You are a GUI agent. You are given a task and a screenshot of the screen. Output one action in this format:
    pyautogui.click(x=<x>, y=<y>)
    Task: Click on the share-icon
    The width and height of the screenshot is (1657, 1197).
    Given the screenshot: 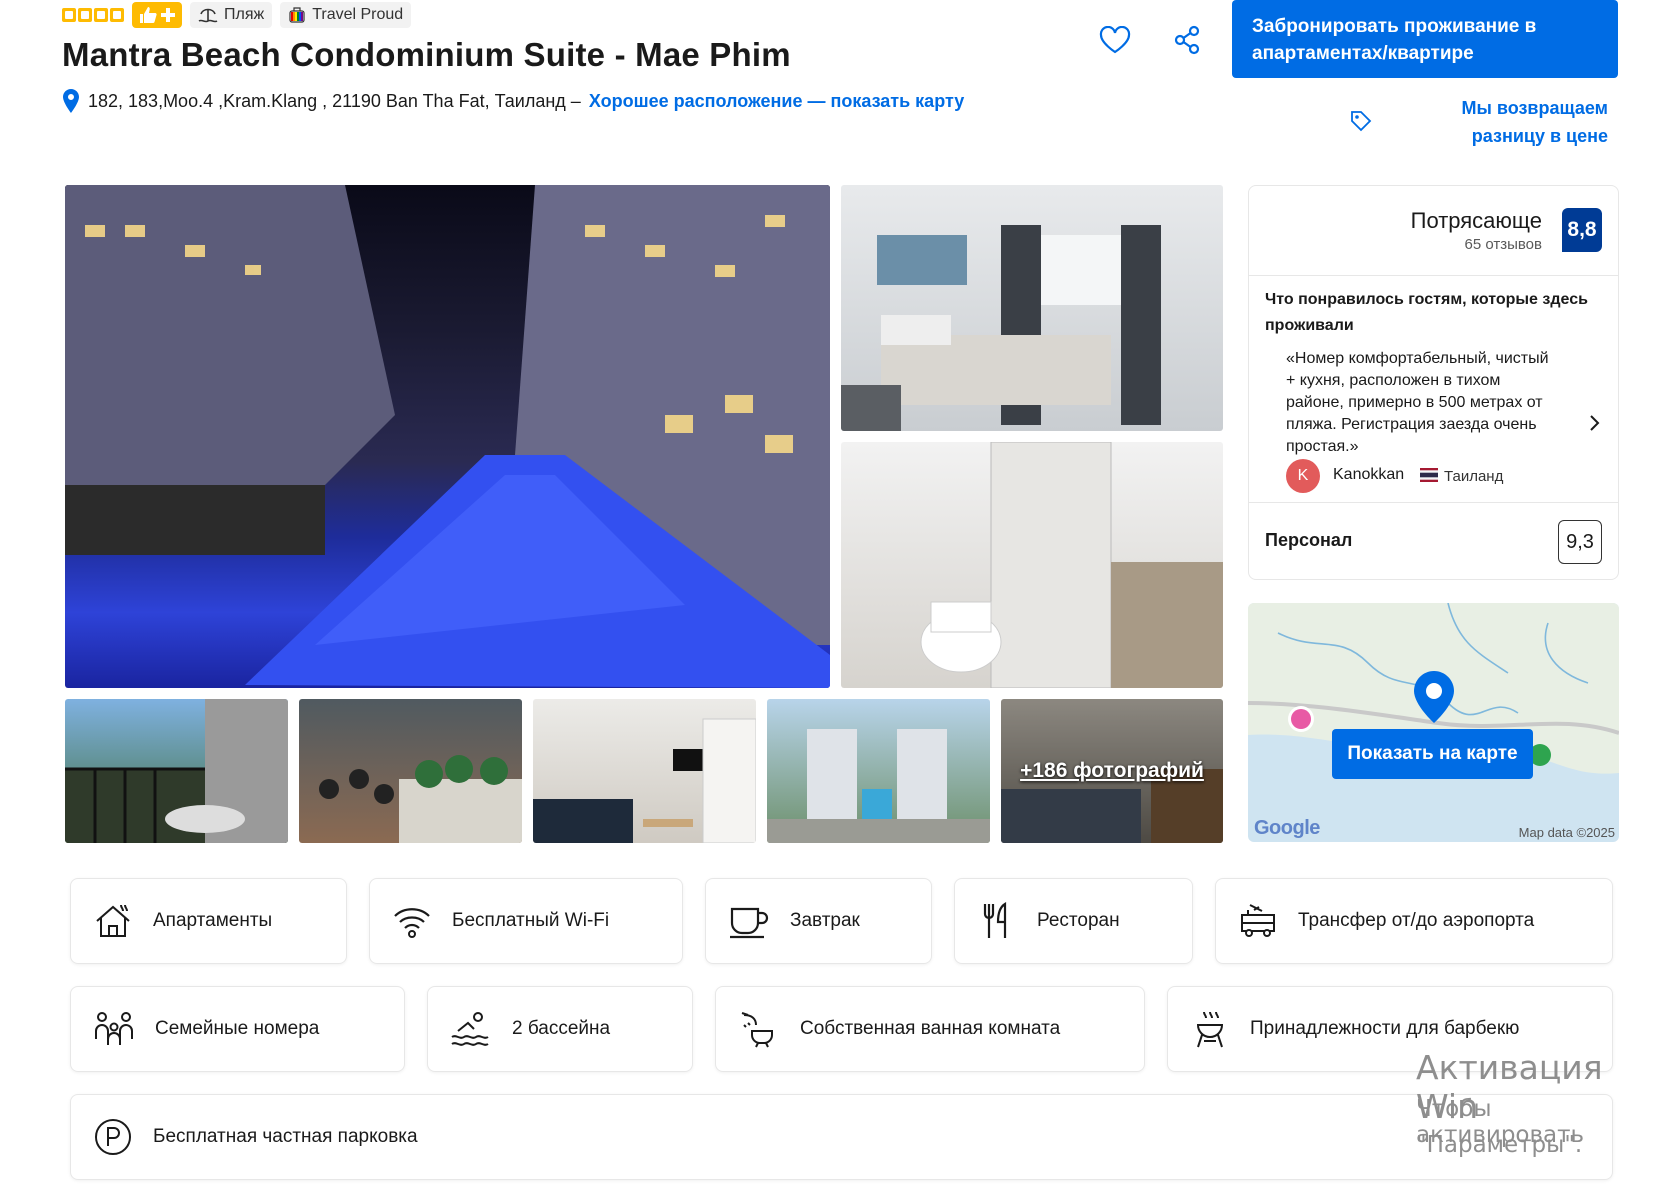 What is the action you would take?
    pyautogui.click(x=1187, y=40)
    